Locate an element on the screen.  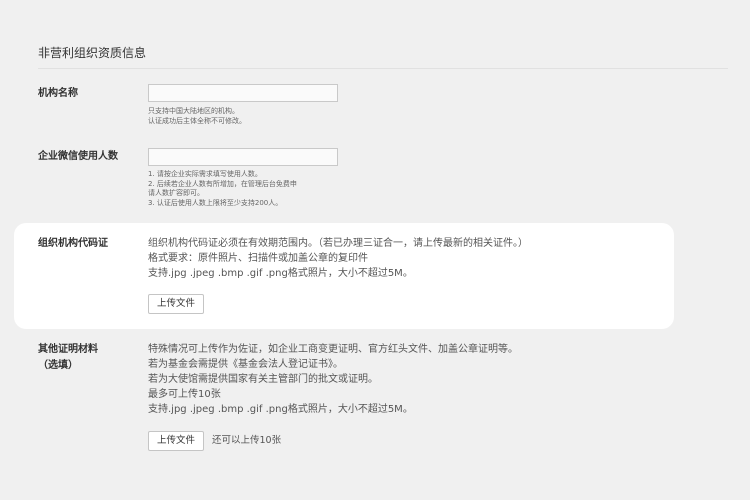
org-code-label: 组织机构代码证 is located at coordinates (73, 243).